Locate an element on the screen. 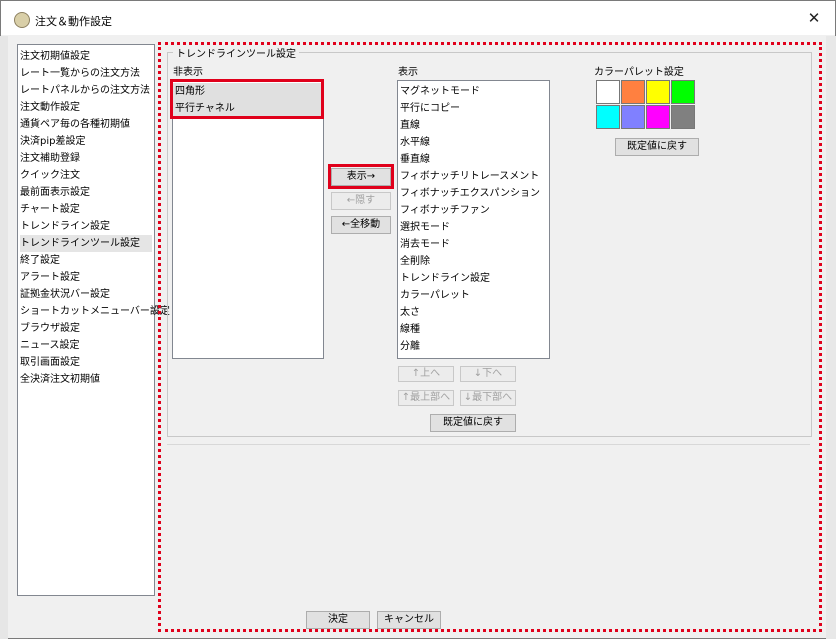 This screenshot has height=639, width=836. nav-item-chart: チャート設定 is located at coordinates (86, 209).